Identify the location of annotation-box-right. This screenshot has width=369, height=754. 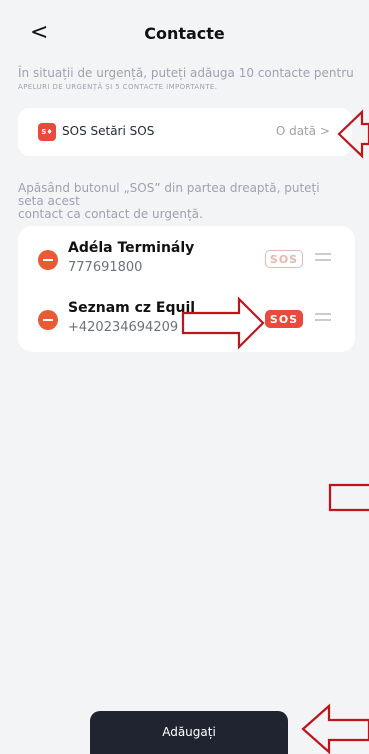
(348, 497).